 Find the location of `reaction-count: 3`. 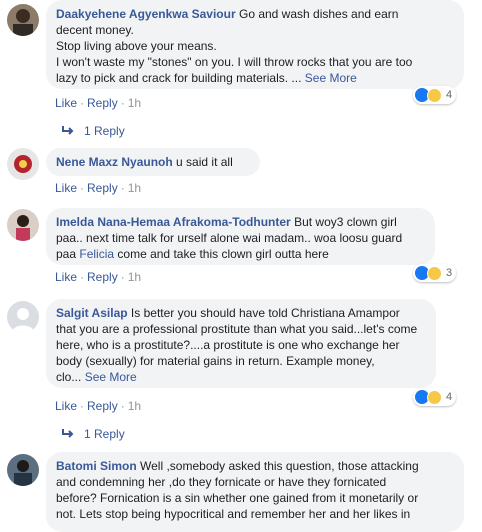

reaction-count: 3 is located at coordinates (449, 273).